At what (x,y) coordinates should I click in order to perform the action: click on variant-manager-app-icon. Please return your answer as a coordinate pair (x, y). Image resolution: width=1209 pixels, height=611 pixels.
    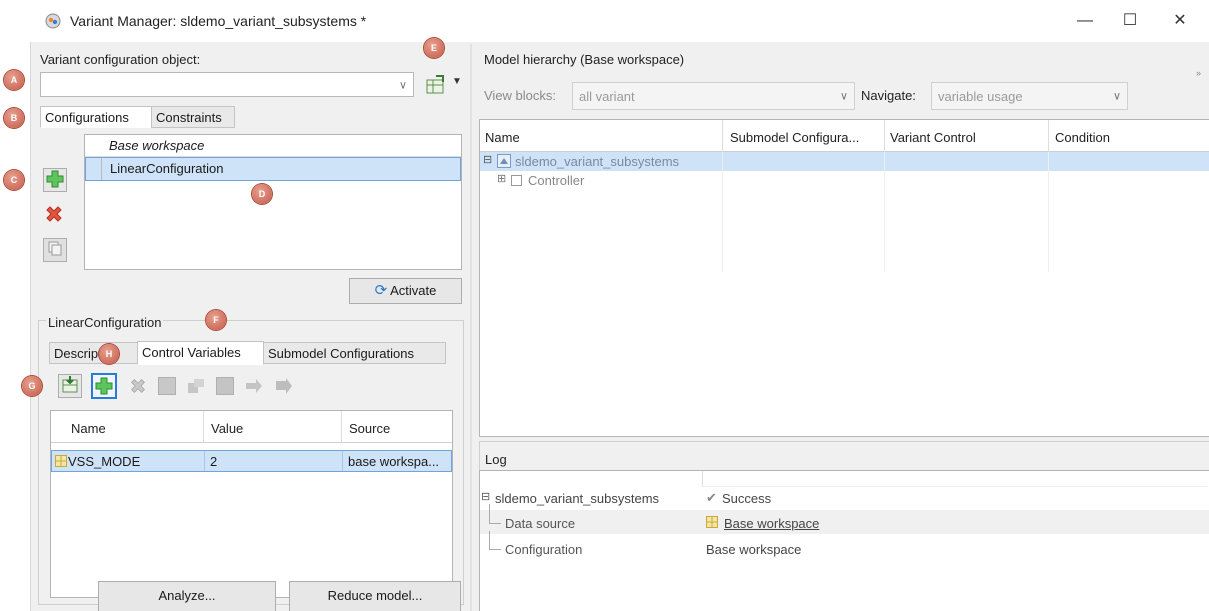
    Looking at the image, I should click on (53, 21).